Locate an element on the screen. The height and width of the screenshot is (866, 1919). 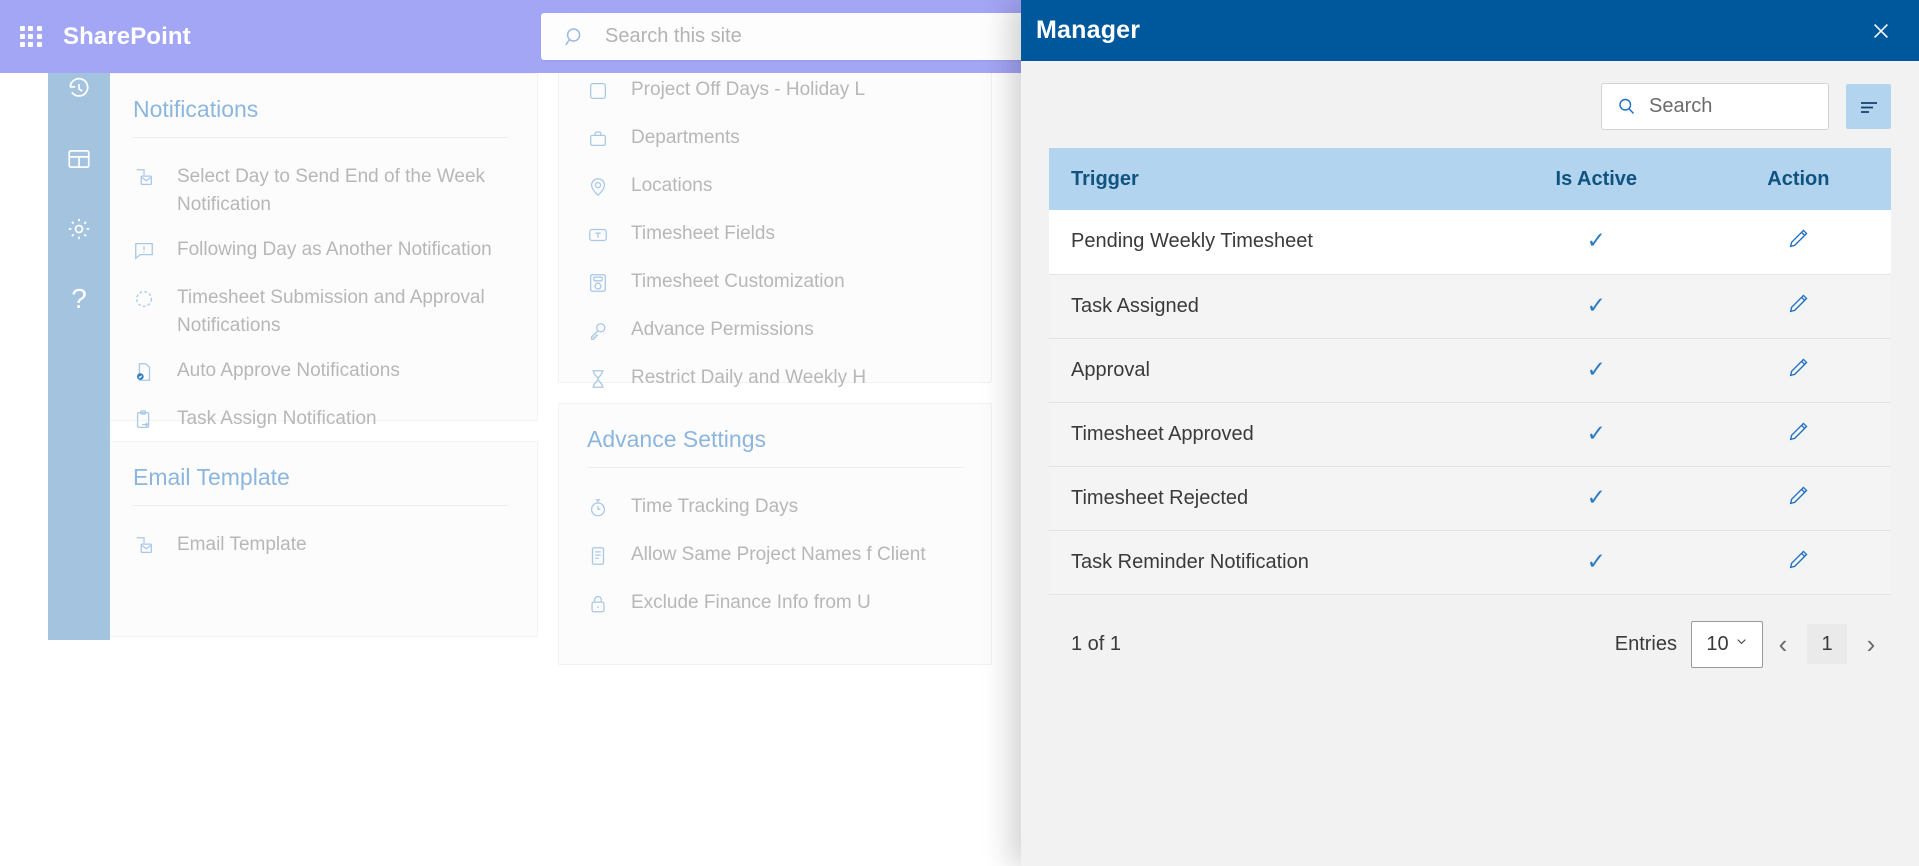
sidebar-item-reports is located at coordinates (79, 159).